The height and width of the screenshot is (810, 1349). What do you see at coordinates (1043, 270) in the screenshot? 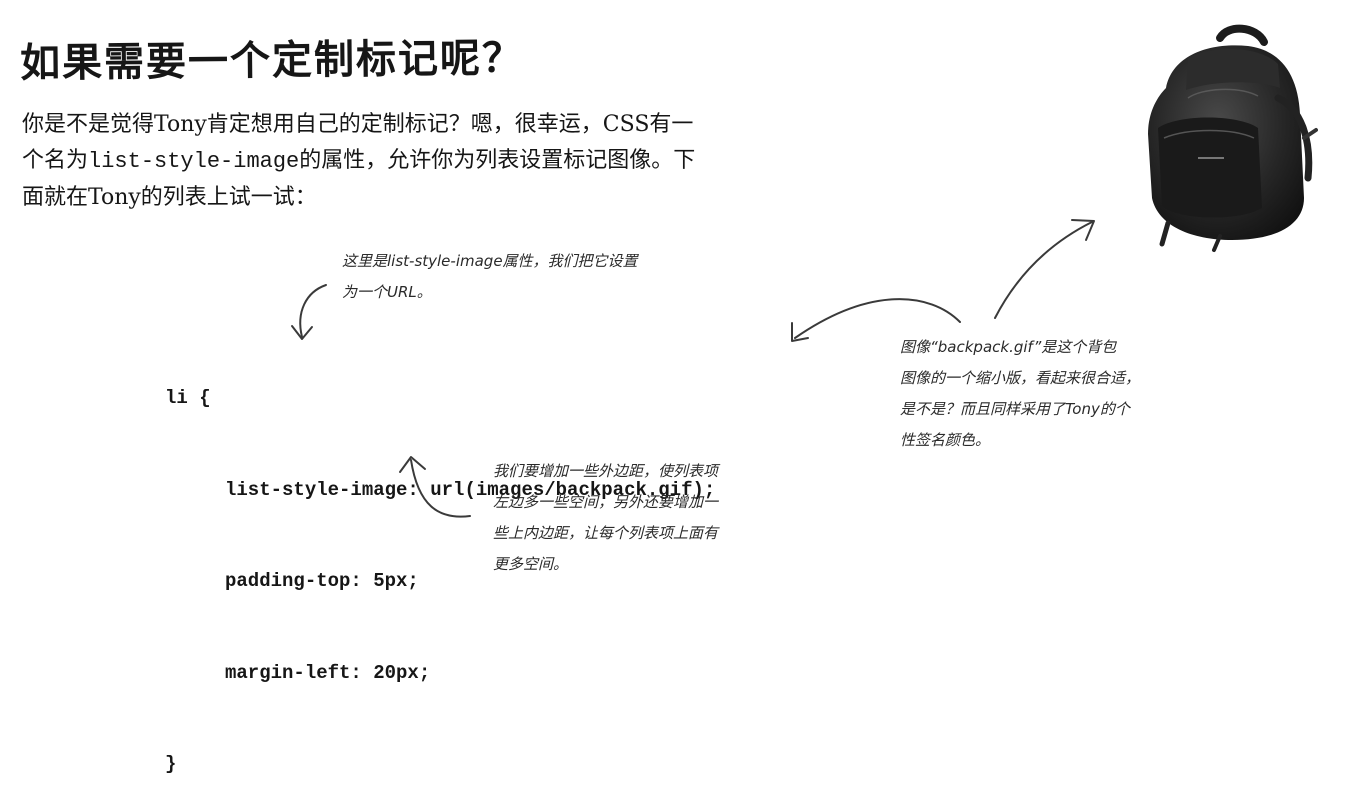
I see `arrow-to-backpack` at bounding box center [1043, 270].